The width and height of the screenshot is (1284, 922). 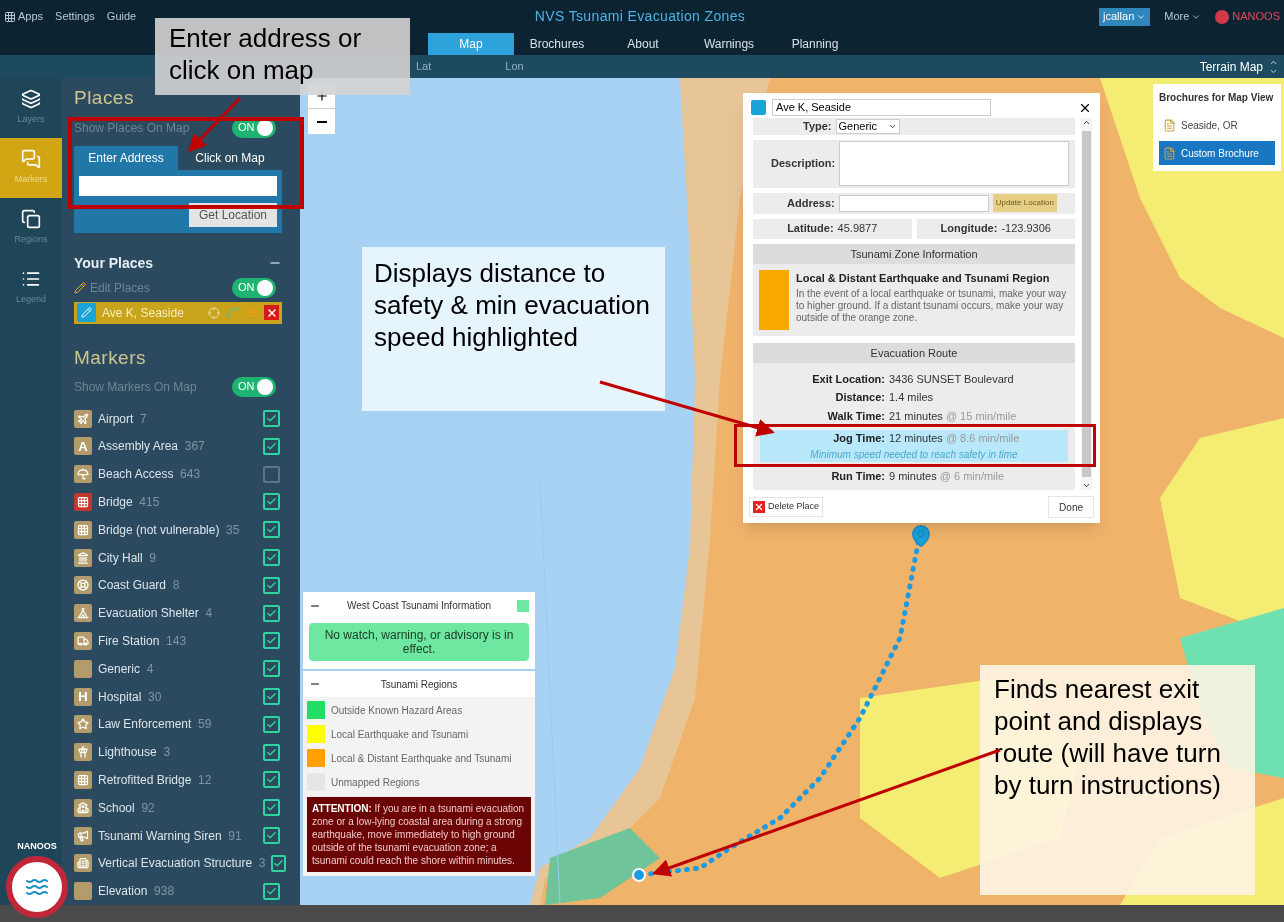 I want to click on lon-label: Lon, so click(x=514, y=67).